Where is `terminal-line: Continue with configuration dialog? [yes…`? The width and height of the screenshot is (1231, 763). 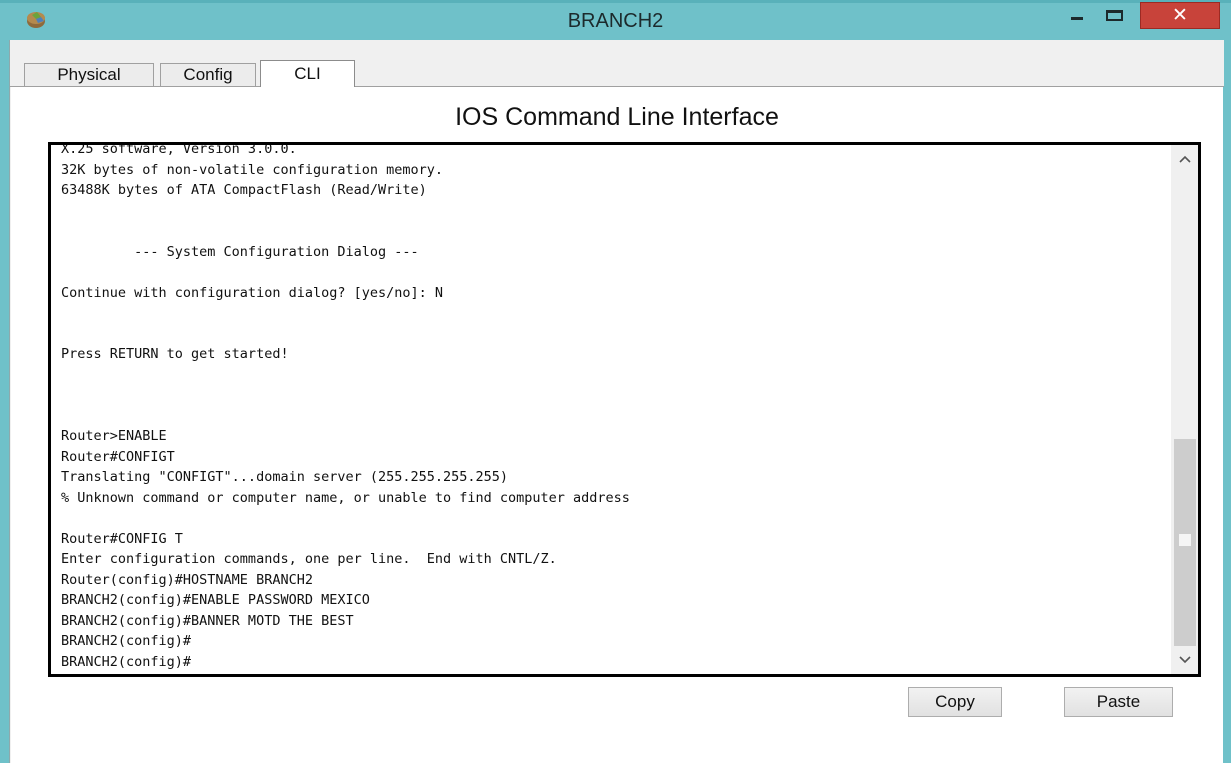 terminal-line: Continue with configuration dialog? [yes… is located at coordinates (252, 292).